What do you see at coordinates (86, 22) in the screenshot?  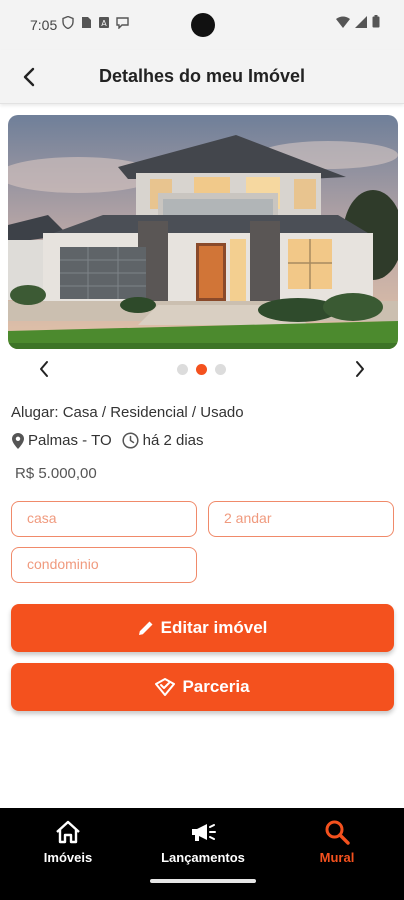 I see `sim-icon` at bounding box center [86, 22].